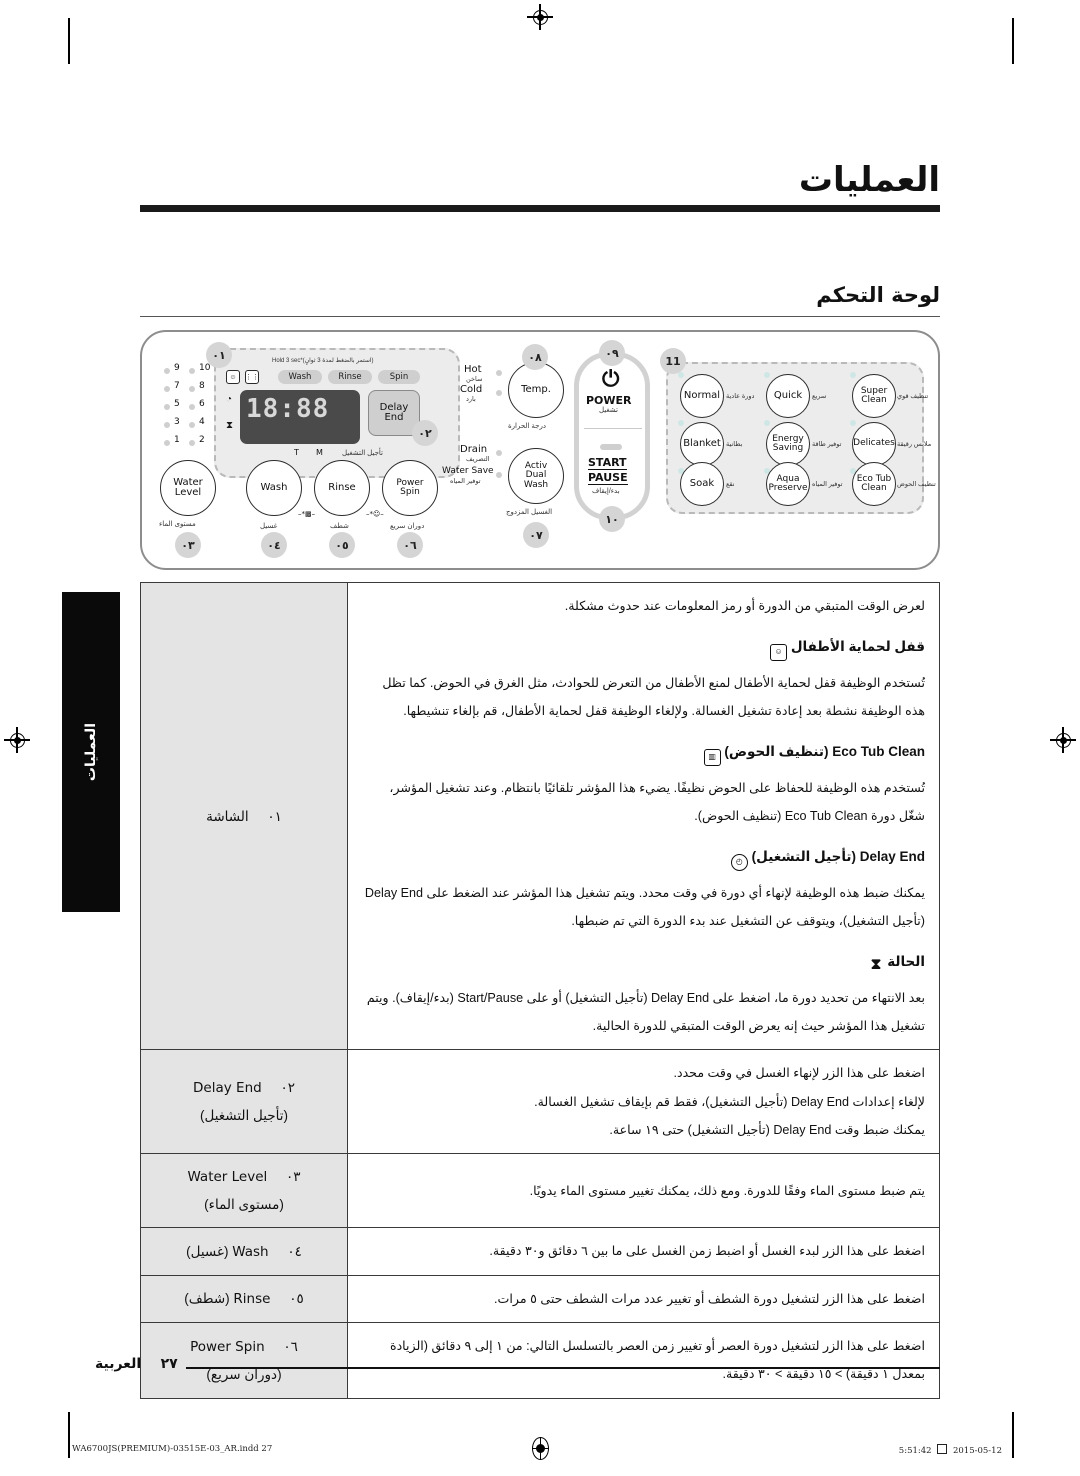 The width and height of the screenshot is (1080, 1476). Describe the element at coordinates (244, 1116) in the screenshot. I see `row-2-label-ar: (تأجيل التشغيل)` at that location.